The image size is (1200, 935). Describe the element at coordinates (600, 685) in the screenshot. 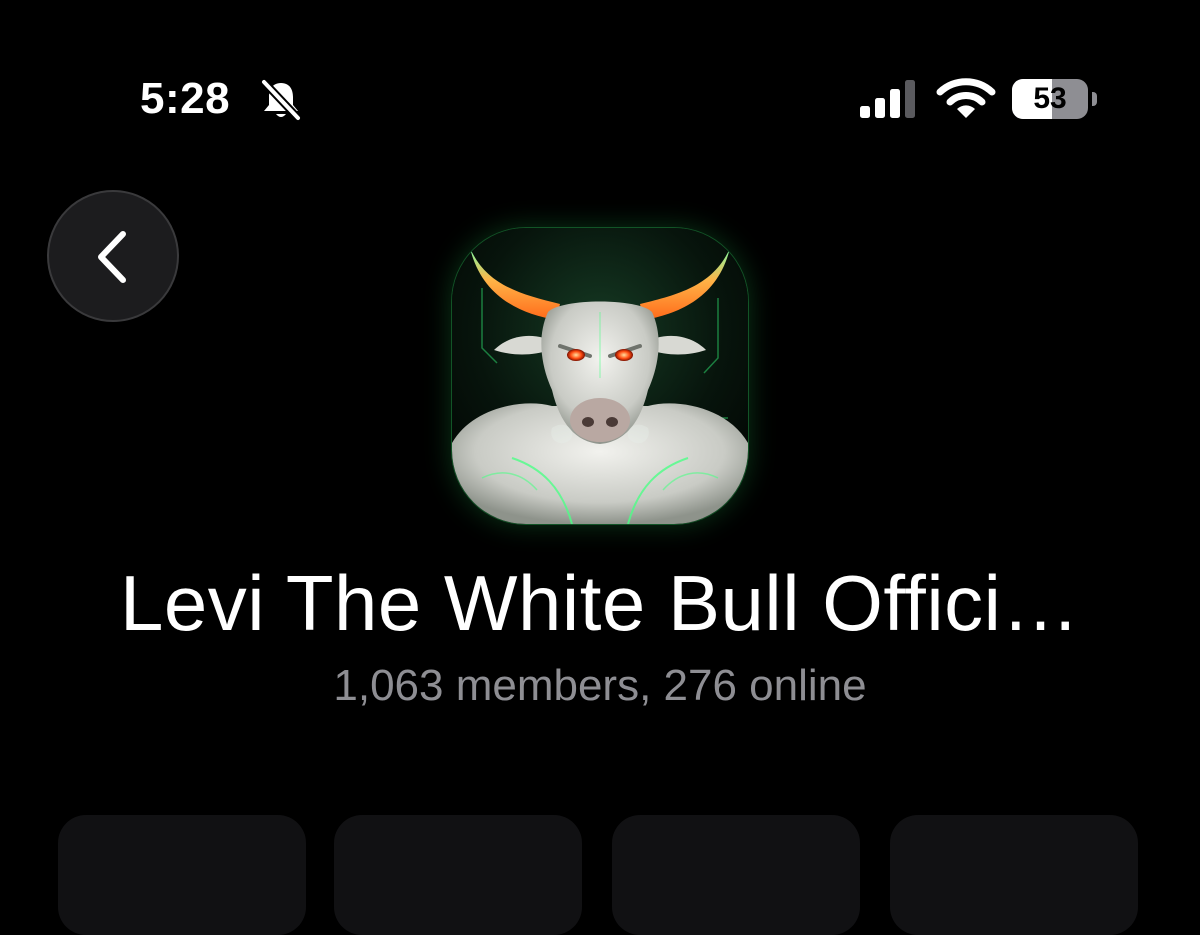

I see `group-member-count: 1,063 members, 276 online` at that location.